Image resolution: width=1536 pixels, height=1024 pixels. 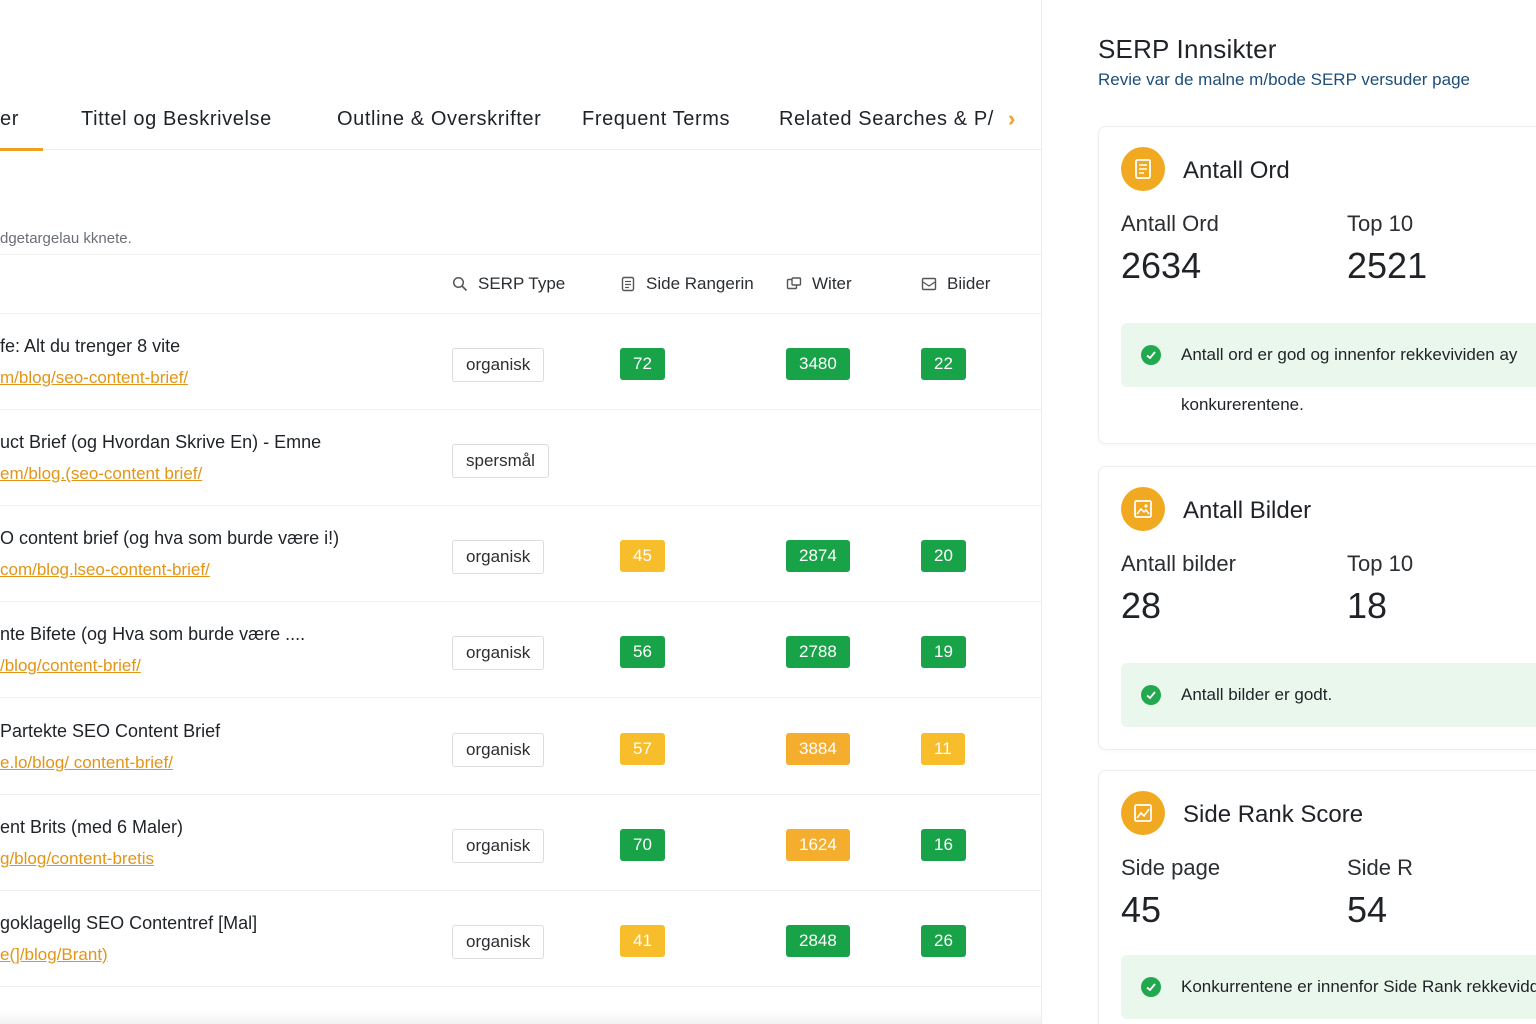 What do you see at coordinates (943, 652) in the screenshot?
I see `image-count-badge: 19` at bounding box center [943, 652].